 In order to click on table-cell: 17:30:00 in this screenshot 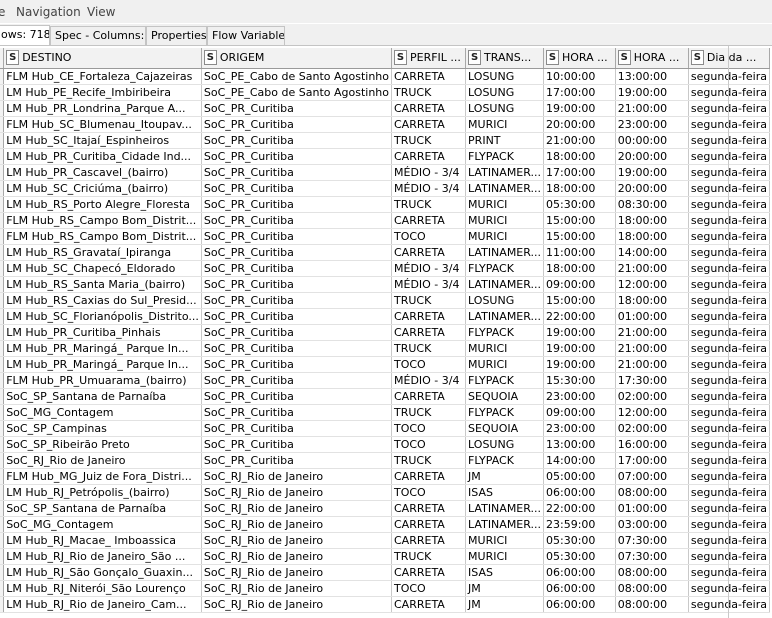, I will do `click(652, 380)`.